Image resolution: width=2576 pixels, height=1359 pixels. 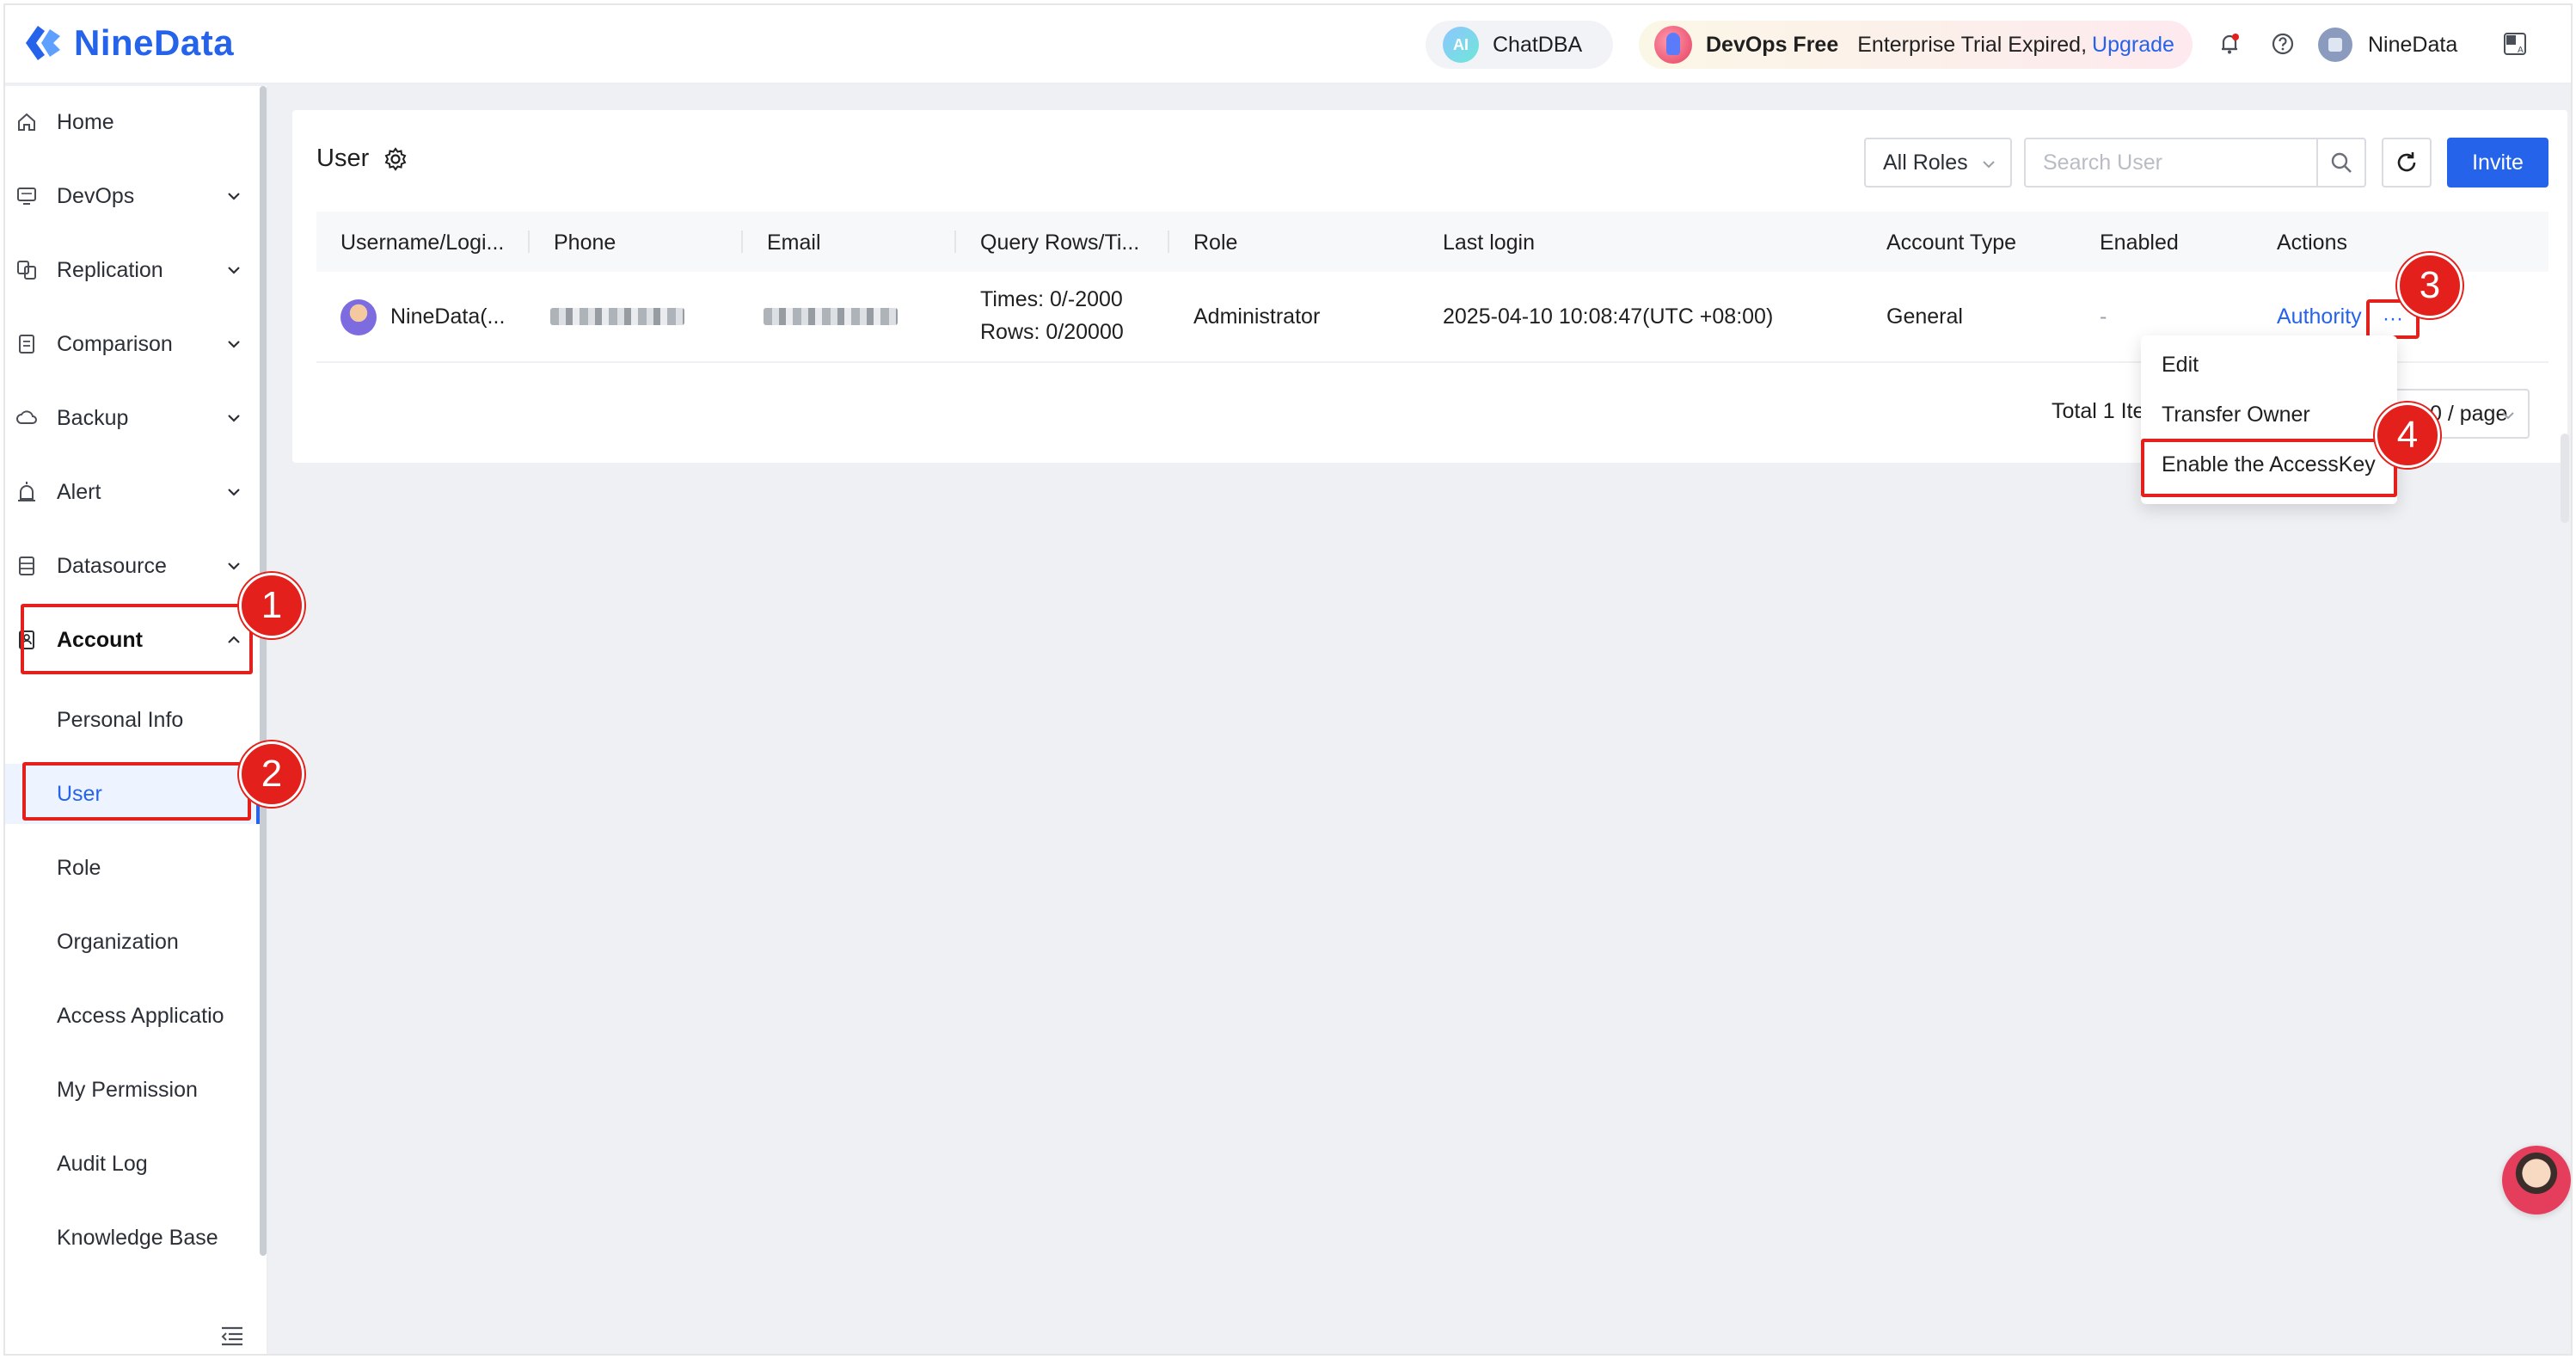 What do you see at coordinates (2497, 163) in the screenshot?
I see `invite-button: Invite` at bounding box center [2497, 163].